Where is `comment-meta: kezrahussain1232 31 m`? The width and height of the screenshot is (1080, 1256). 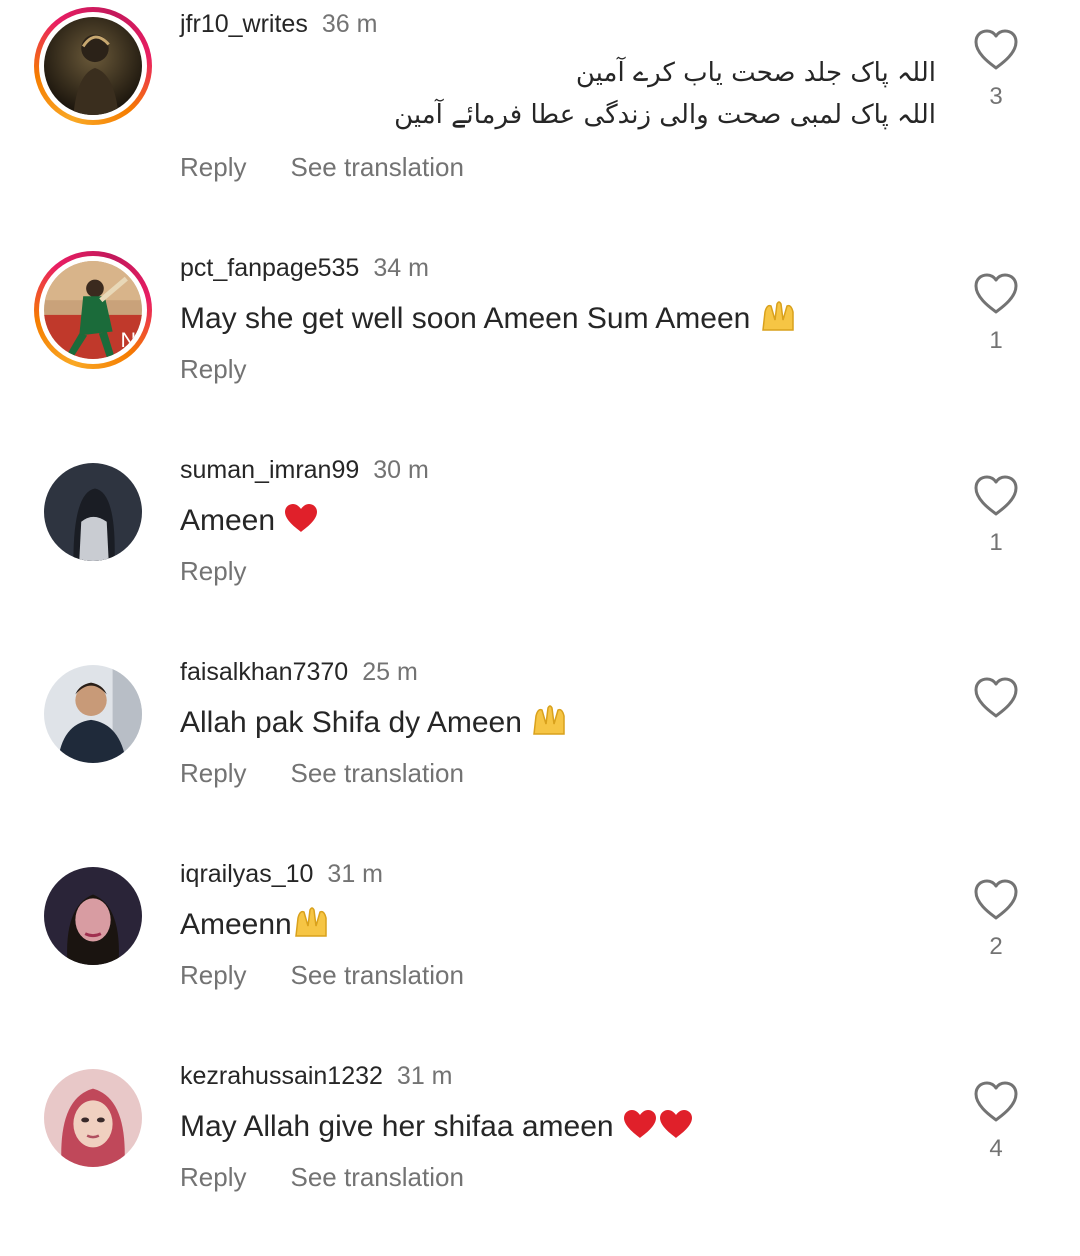 comment-meta: kezrahussain1232 31 m is located at coordinates (316, 1076).